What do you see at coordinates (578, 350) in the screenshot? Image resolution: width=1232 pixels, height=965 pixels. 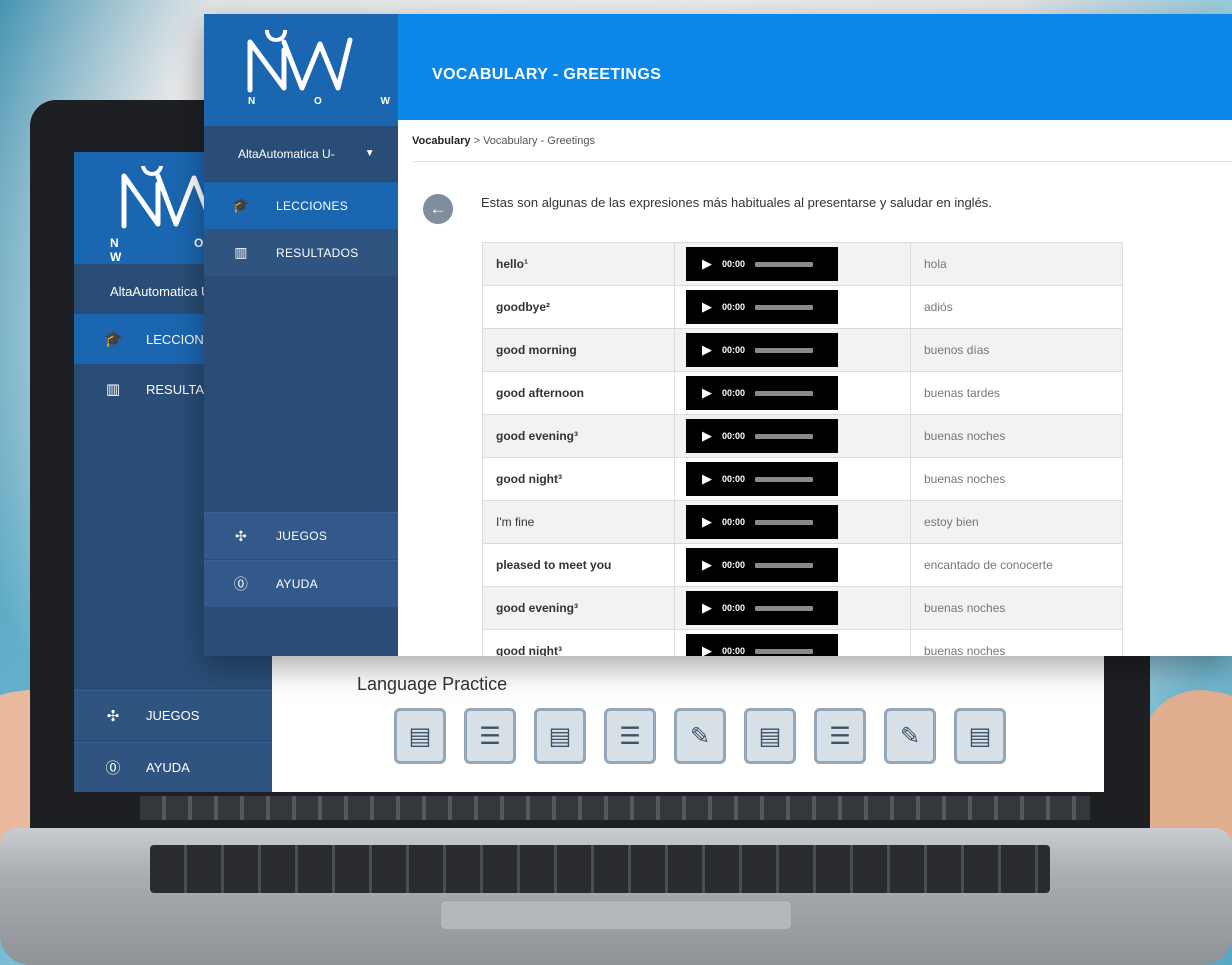 I see `vocab-word: good morning` at bounding box center [578, 350].